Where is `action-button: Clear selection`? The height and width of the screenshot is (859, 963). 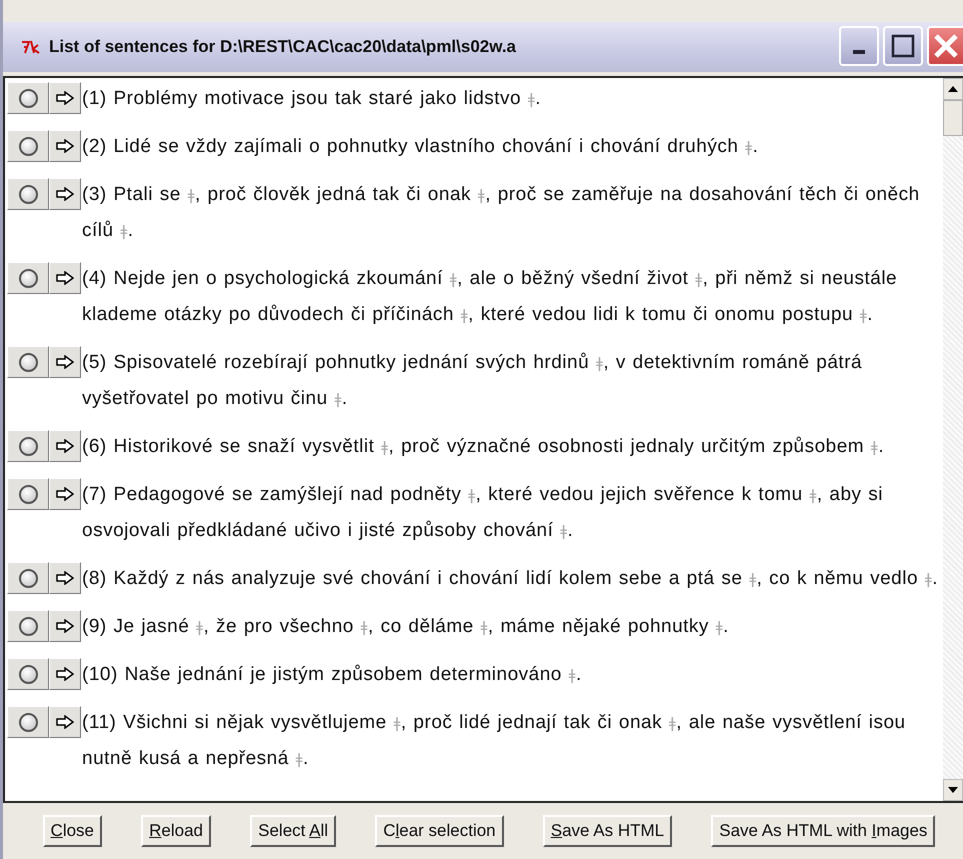
action-button: Clear selection is located at coordinates (439, 831).